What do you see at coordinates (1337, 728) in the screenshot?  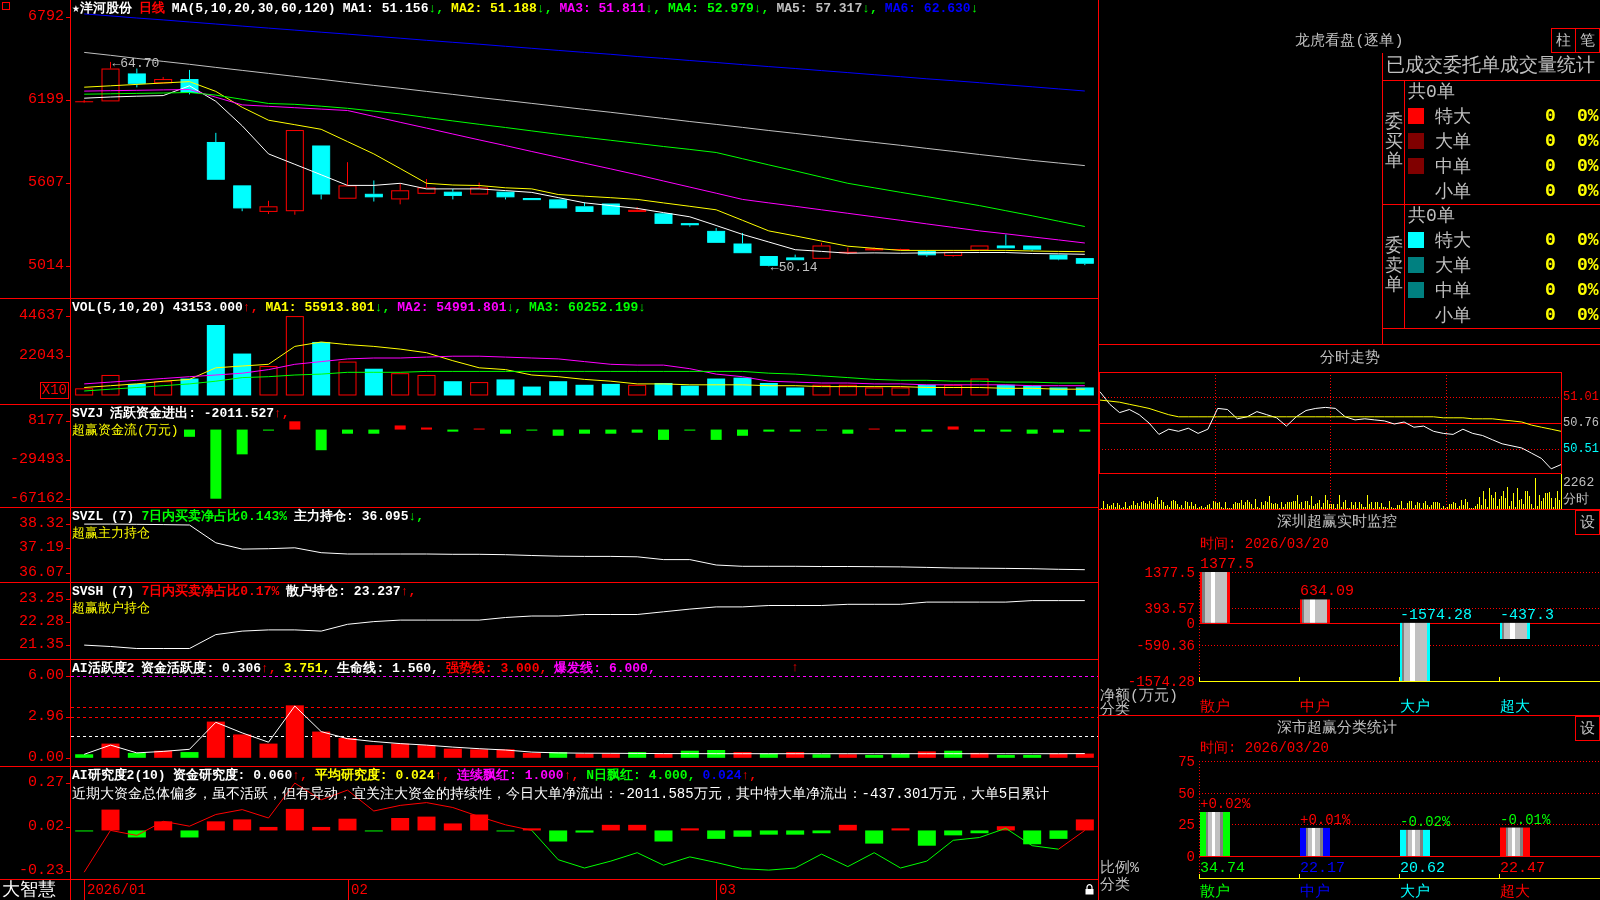 I see `panel-title: 深市超赢分类统计` at bounding box center [1337, 728].